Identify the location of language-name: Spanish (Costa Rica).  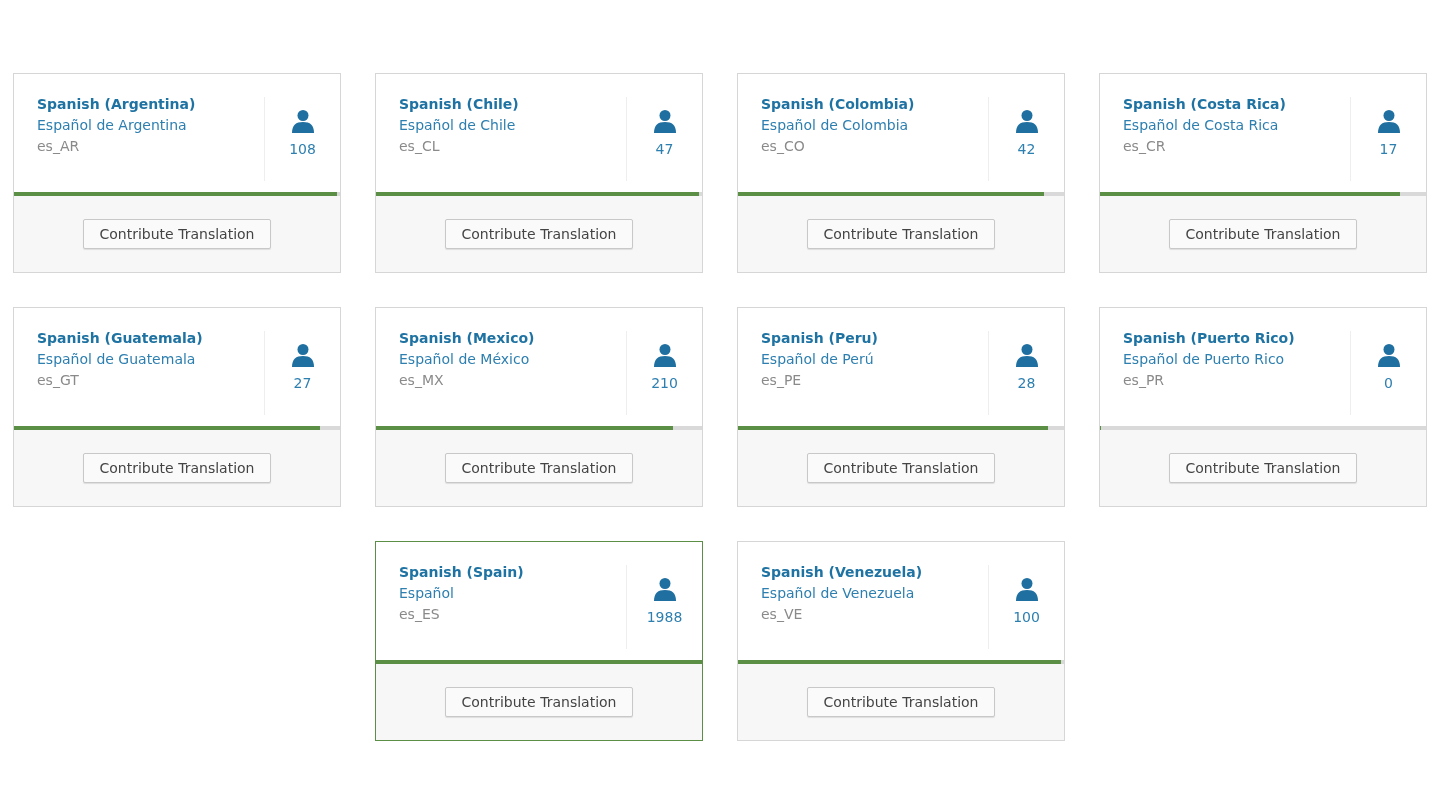
(1205, 104).